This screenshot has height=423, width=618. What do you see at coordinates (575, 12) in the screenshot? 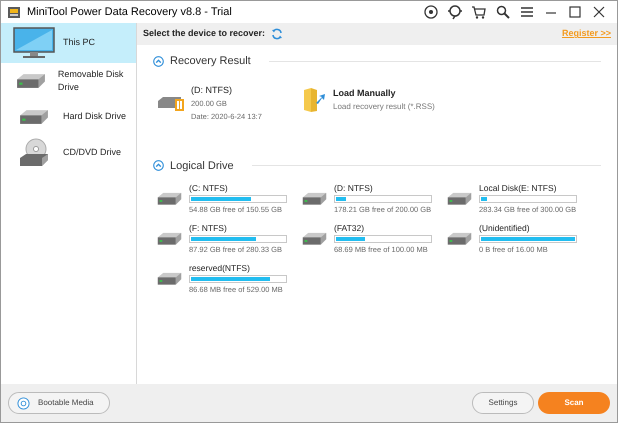
I see `maximize-icon` at bounding box center [575, 12].